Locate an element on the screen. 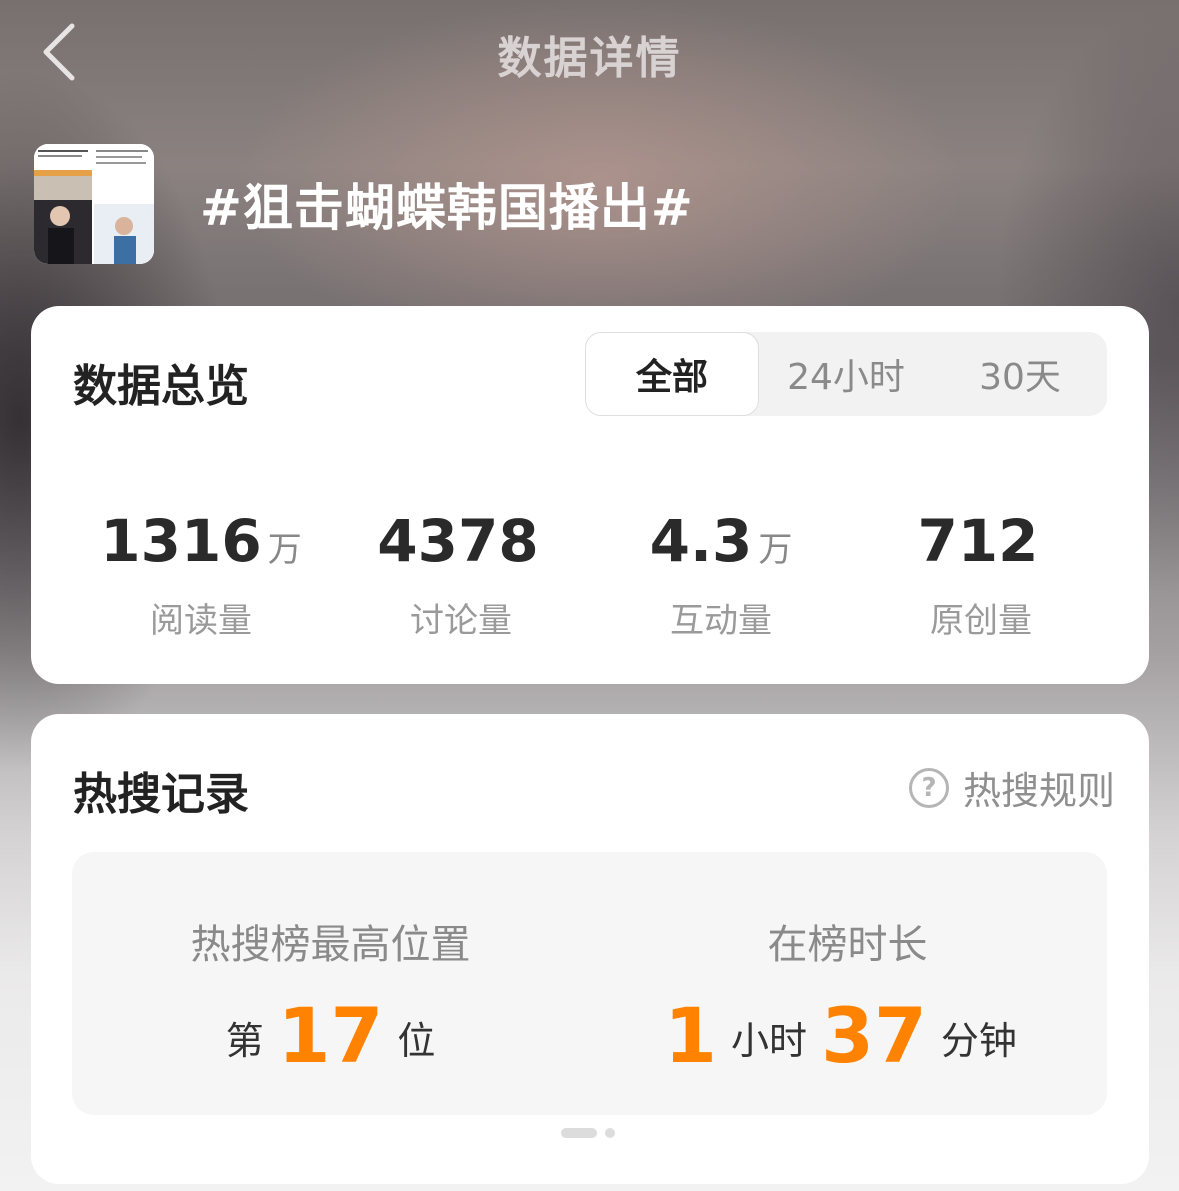  tab-30d: 30天 is located at coordinates (1020, 374).